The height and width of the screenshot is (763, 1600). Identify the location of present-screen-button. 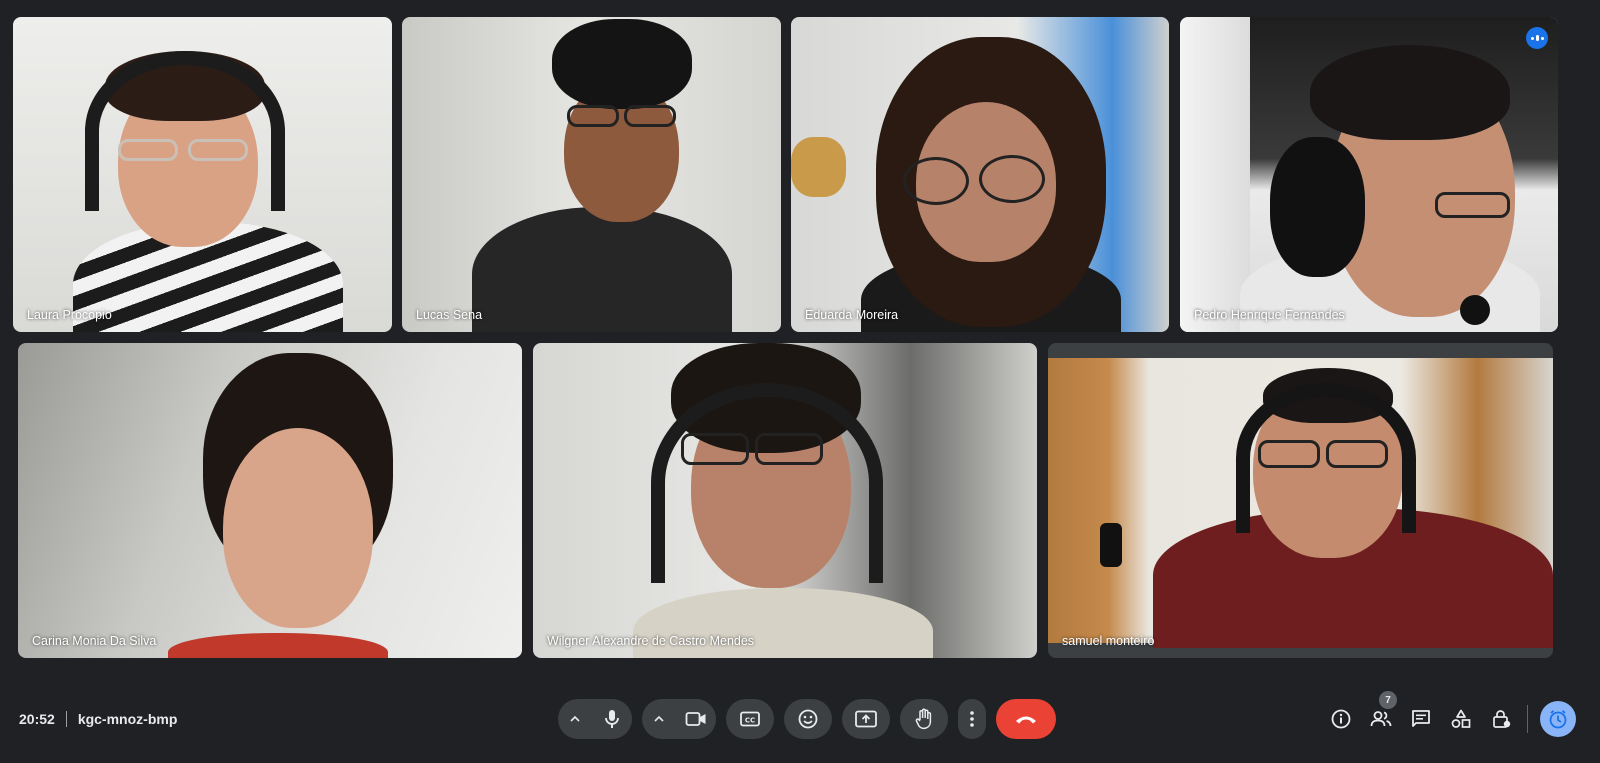
(866, 719).